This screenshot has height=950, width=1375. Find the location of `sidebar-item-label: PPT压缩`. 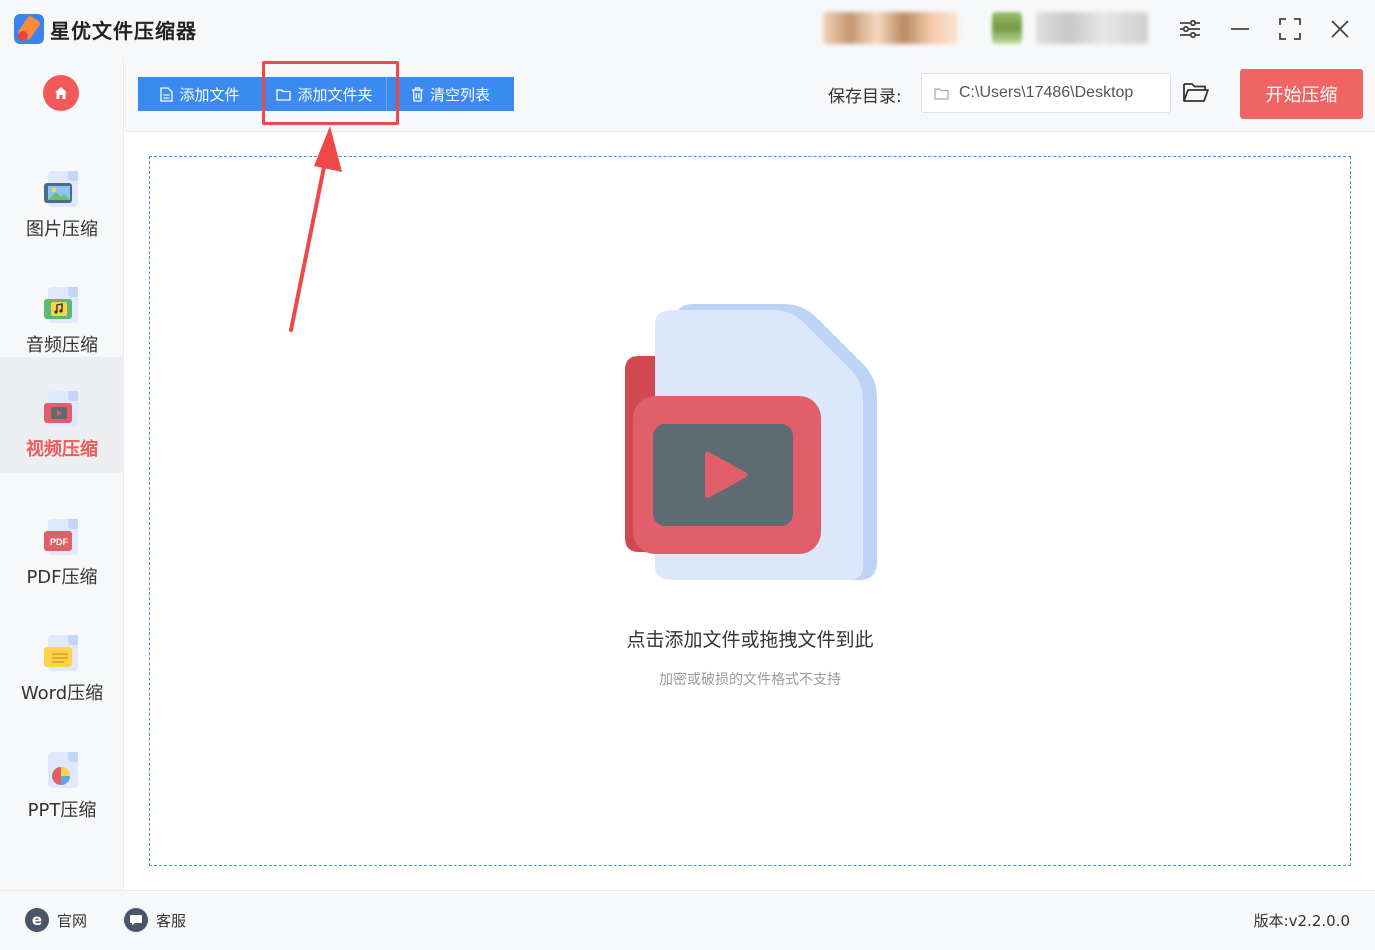

sidebar-item-label: PPT压缩 is located at coordinates (62, 810).